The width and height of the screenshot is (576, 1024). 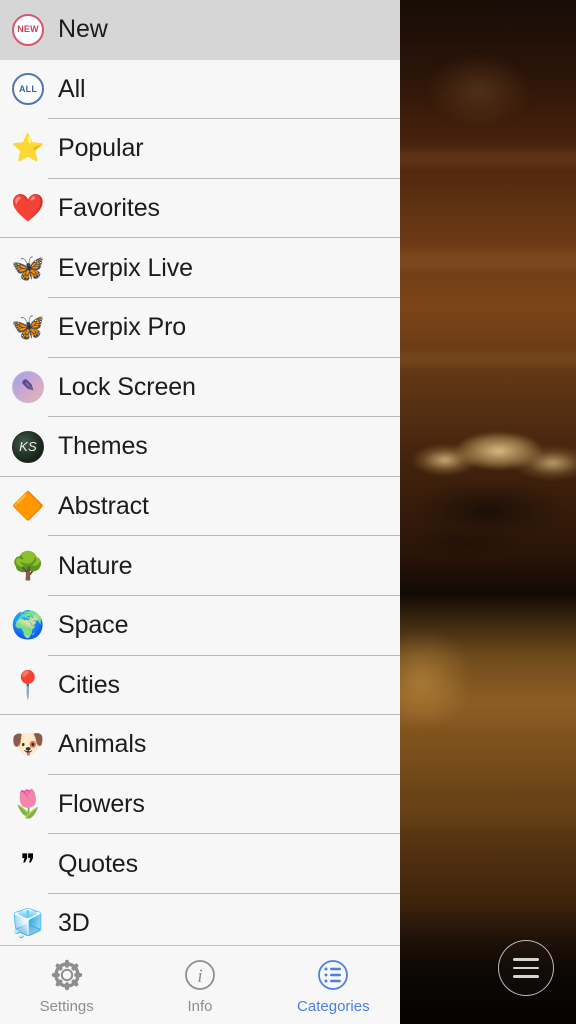 I want to click on tab-info: i Info, so click(x=199, y=985).